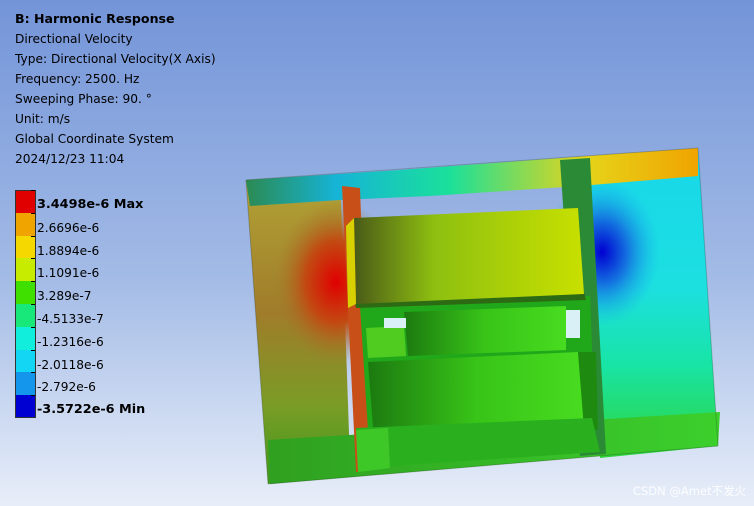  I want to click on base-left-tab, so click(373, 450).